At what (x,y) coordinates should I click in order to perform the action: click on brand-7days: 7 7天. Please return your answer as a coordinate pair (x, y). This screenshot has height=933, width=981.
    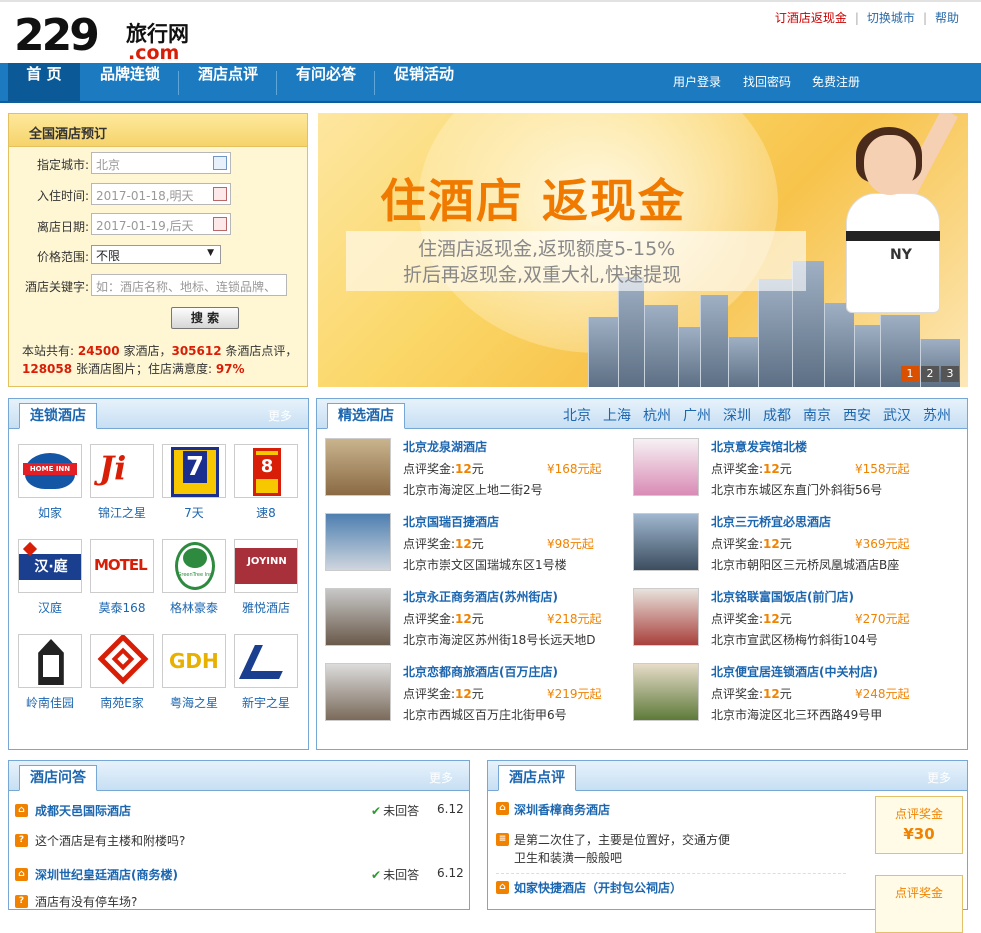
    Looking at the image, I should click on (194, 482).